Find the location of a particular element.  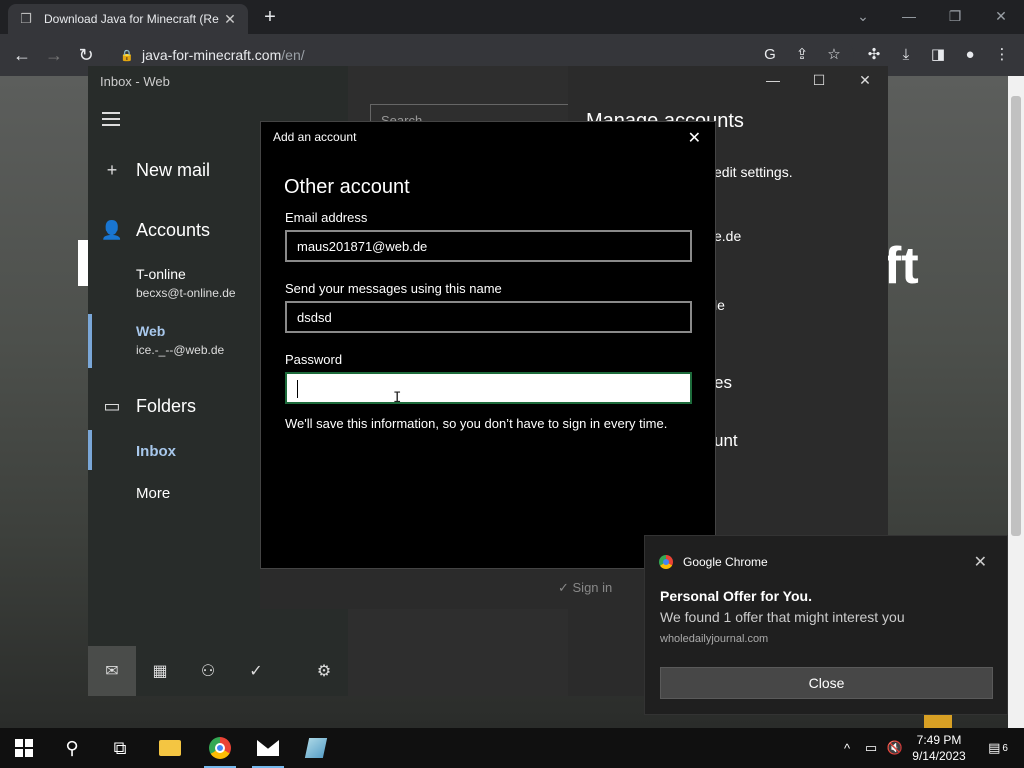

side-panel-icon: ◨ is located at coordinates (938, 55).